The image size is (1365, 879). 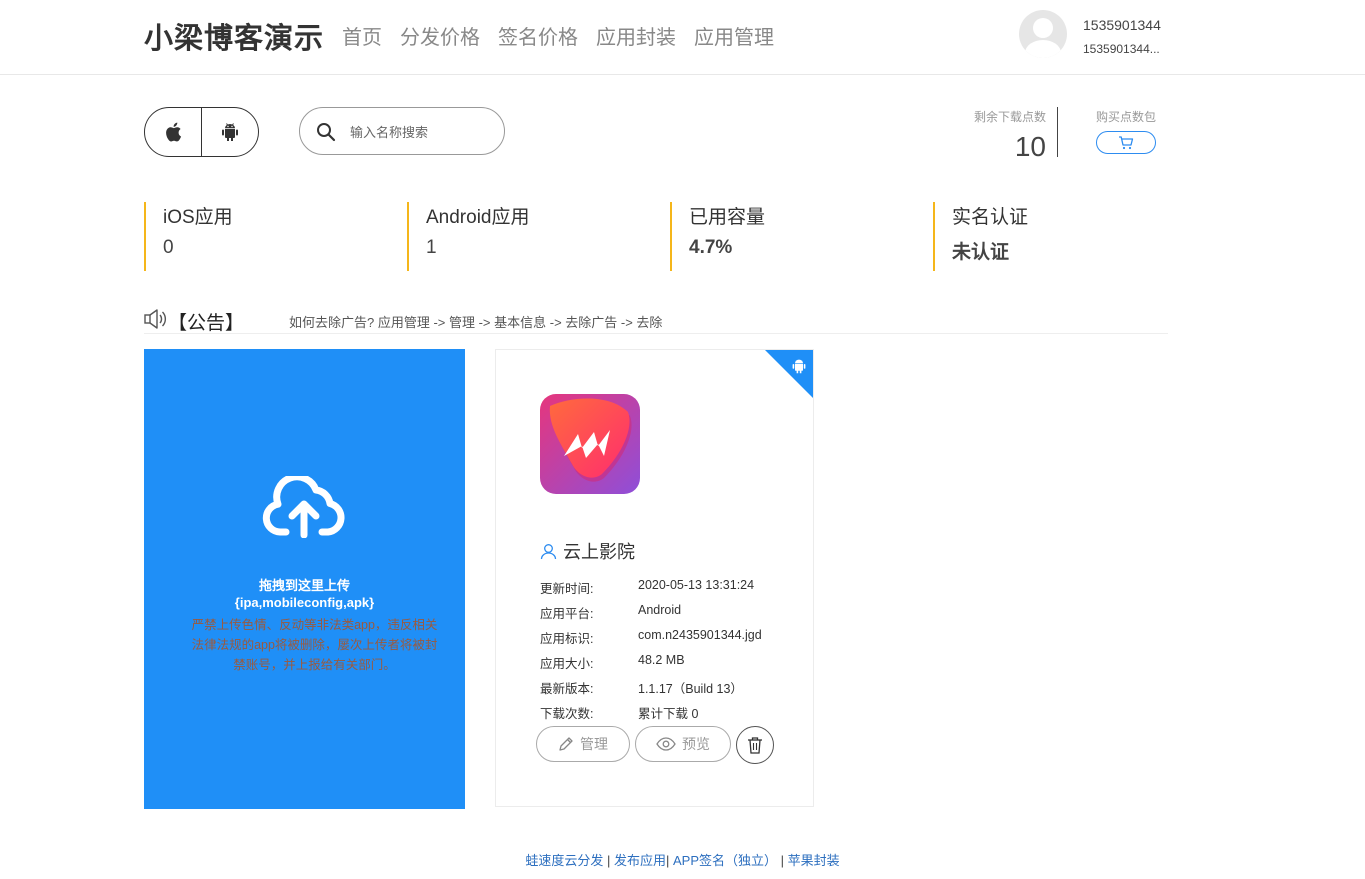 I want to click on preview-button: 预览, so click(x=683, y=744).